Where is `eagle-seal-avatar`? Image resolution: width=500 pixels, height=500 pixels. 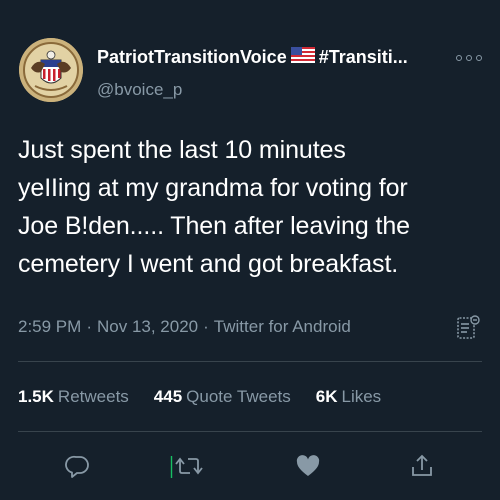
eagle-seal-avatar is located at coordinates (51, 70).